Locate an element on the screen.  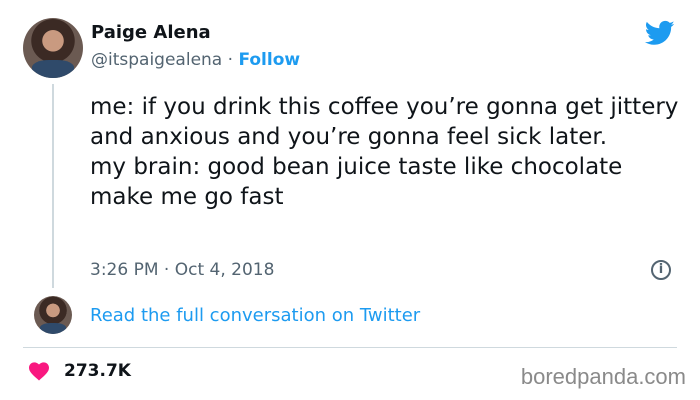
divider is located at coordinates (350, 347).